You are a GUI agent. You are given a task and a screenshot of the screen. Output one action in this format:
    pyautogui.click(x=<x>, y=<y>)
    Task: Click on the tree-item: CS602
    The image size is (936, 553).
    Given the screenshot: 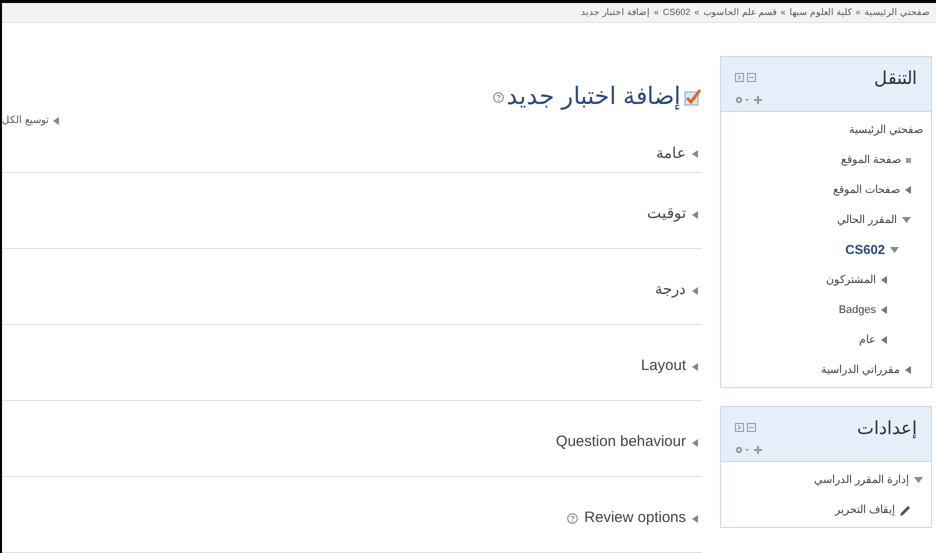 What is the action you would take?
    pyautogui.click(x=865, y=250)
    